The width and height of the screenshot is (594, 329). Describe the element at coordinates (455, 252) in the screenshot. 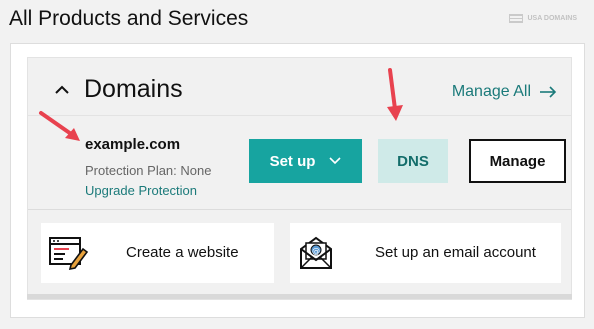

I see `email-account-label: Set up an email account` at that location.